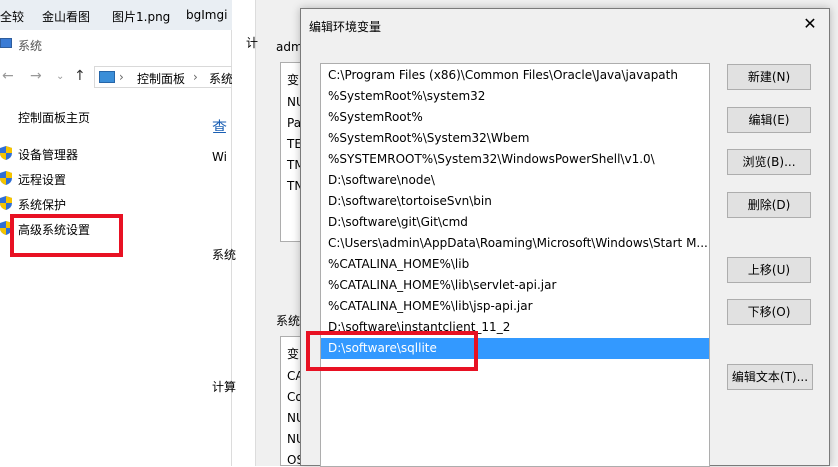 Image resolution: width=838 pixels, height=467 pixels. What do you see at coordinates (224, 387) in the screenshot?
I see `computer-label: 计算` at bounding box center [224, 387].